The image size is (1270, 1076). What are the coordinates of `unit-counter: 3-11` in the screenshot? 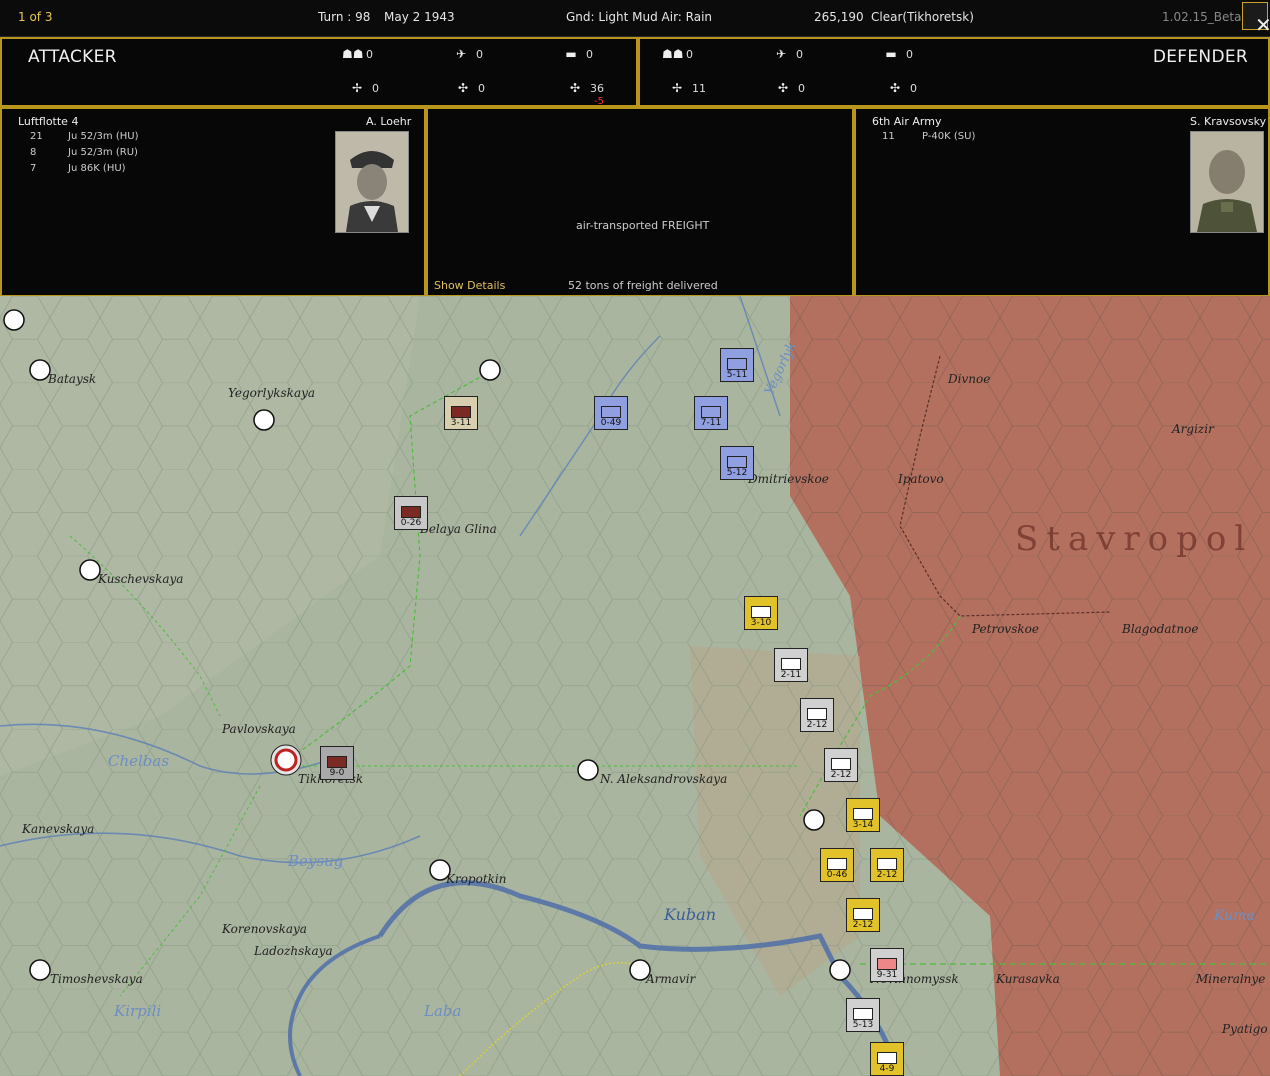 It's located at (461, 413).